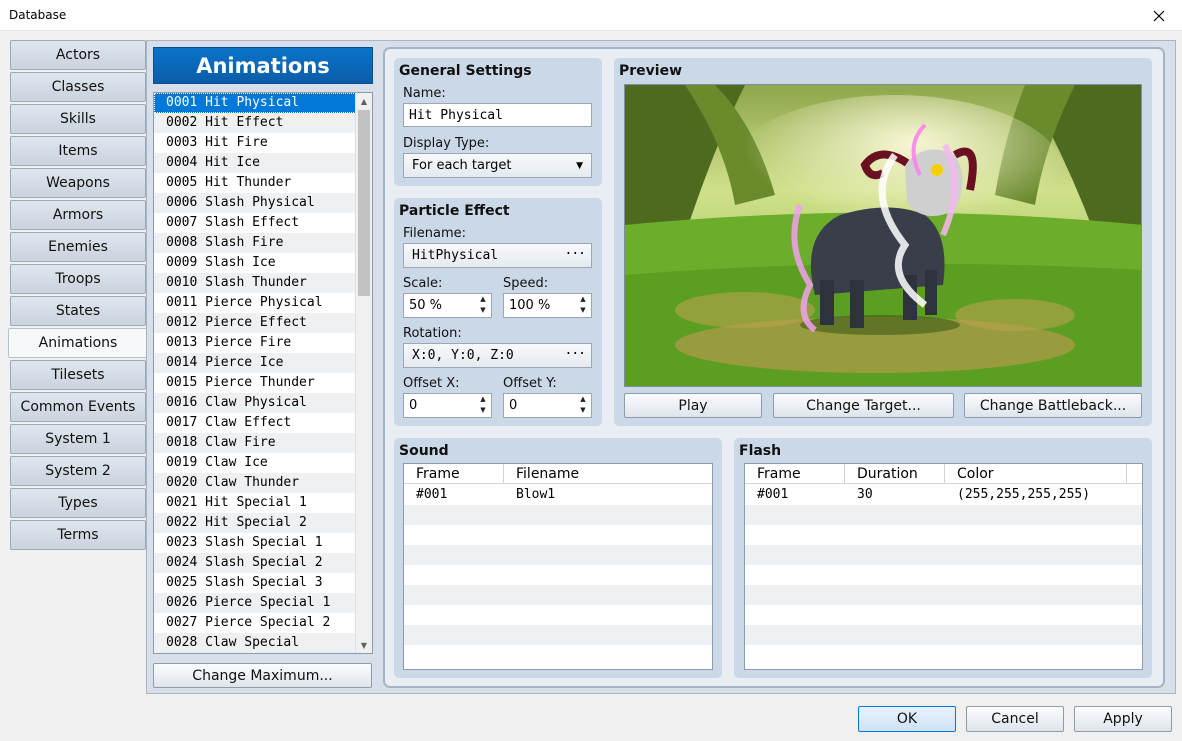  What do you see at coordinates (575, 354) in the screenshot?
I see `ellipsis-icon: ···` at bounding box center [575, 354].